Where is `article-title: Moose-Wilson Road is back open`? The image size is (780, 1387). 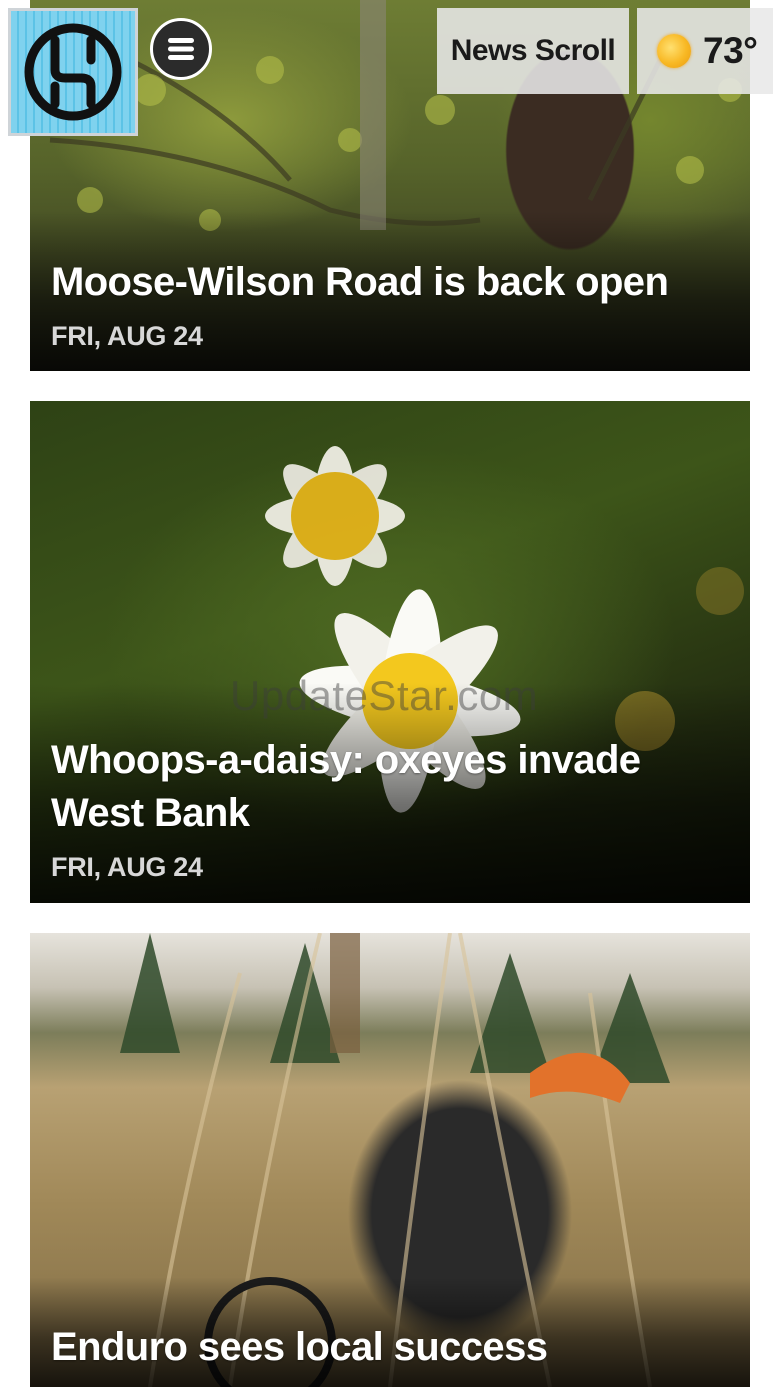
article-title: Moose-Wilson Road is back open is located at coordinates (360, 282).